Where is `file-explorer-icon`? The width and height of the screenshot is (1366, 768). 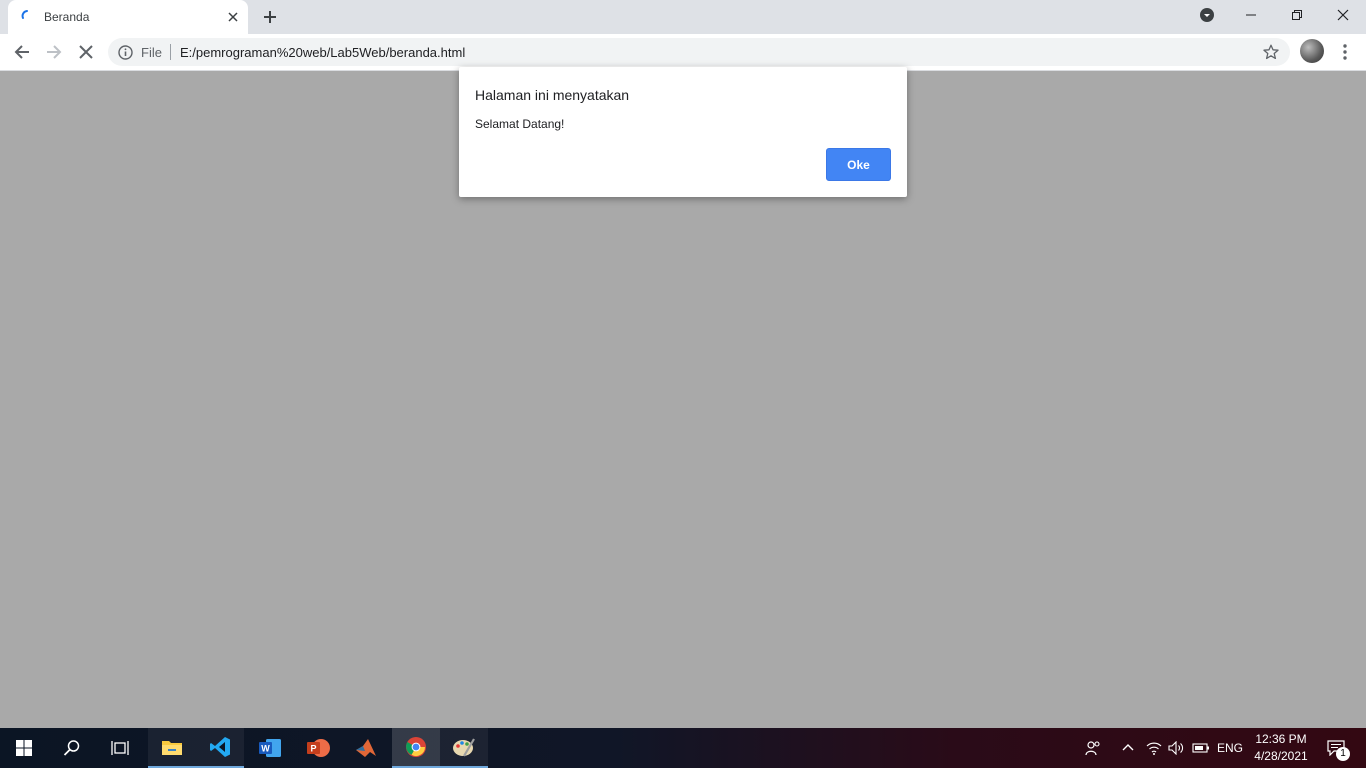 file-explorer-icon is located at coordinates (172, 748).